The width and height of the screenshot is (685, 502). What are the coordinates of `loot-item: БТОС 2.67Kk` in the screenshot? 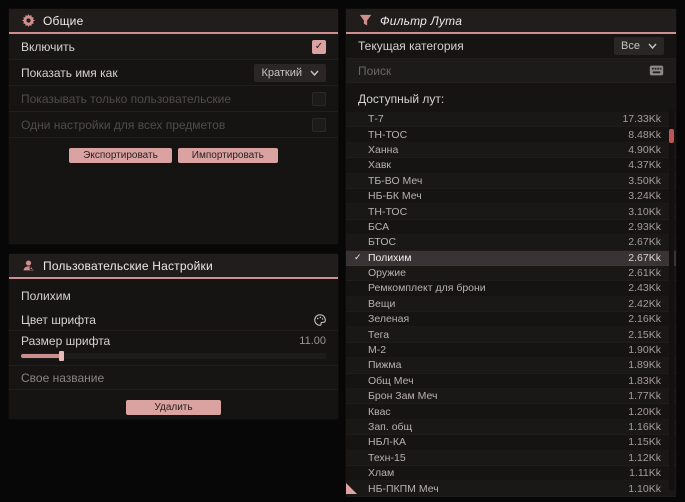 It's located at (511, 243).